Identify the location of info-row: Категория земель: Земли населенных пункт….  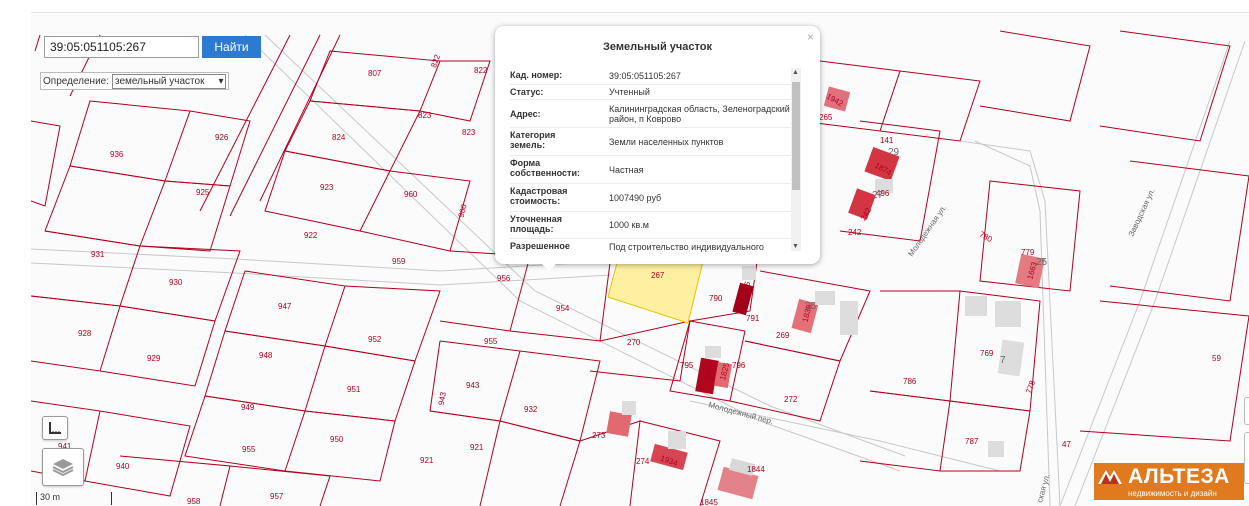
(652, 142).